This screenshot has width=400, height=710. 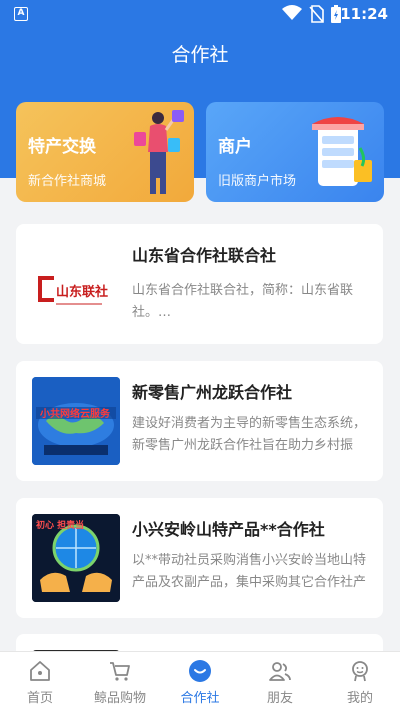 What do you see at coordinates (119, 698) in the screenshot?
I see `tab-label: 鲸品购物` at bounding box center [119, 698].